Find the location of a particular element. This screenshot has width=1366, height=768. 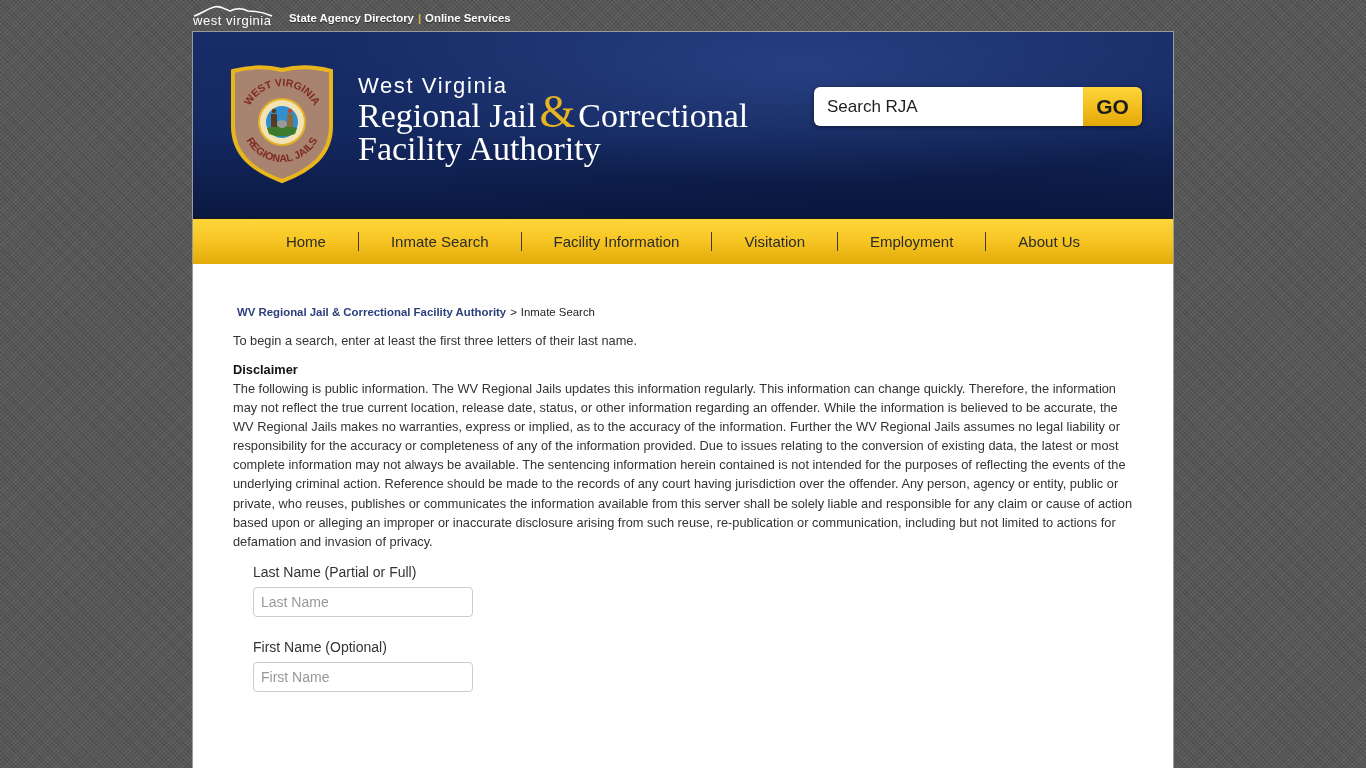

nav-link: Facility Information is located at coordinates (616, 241).